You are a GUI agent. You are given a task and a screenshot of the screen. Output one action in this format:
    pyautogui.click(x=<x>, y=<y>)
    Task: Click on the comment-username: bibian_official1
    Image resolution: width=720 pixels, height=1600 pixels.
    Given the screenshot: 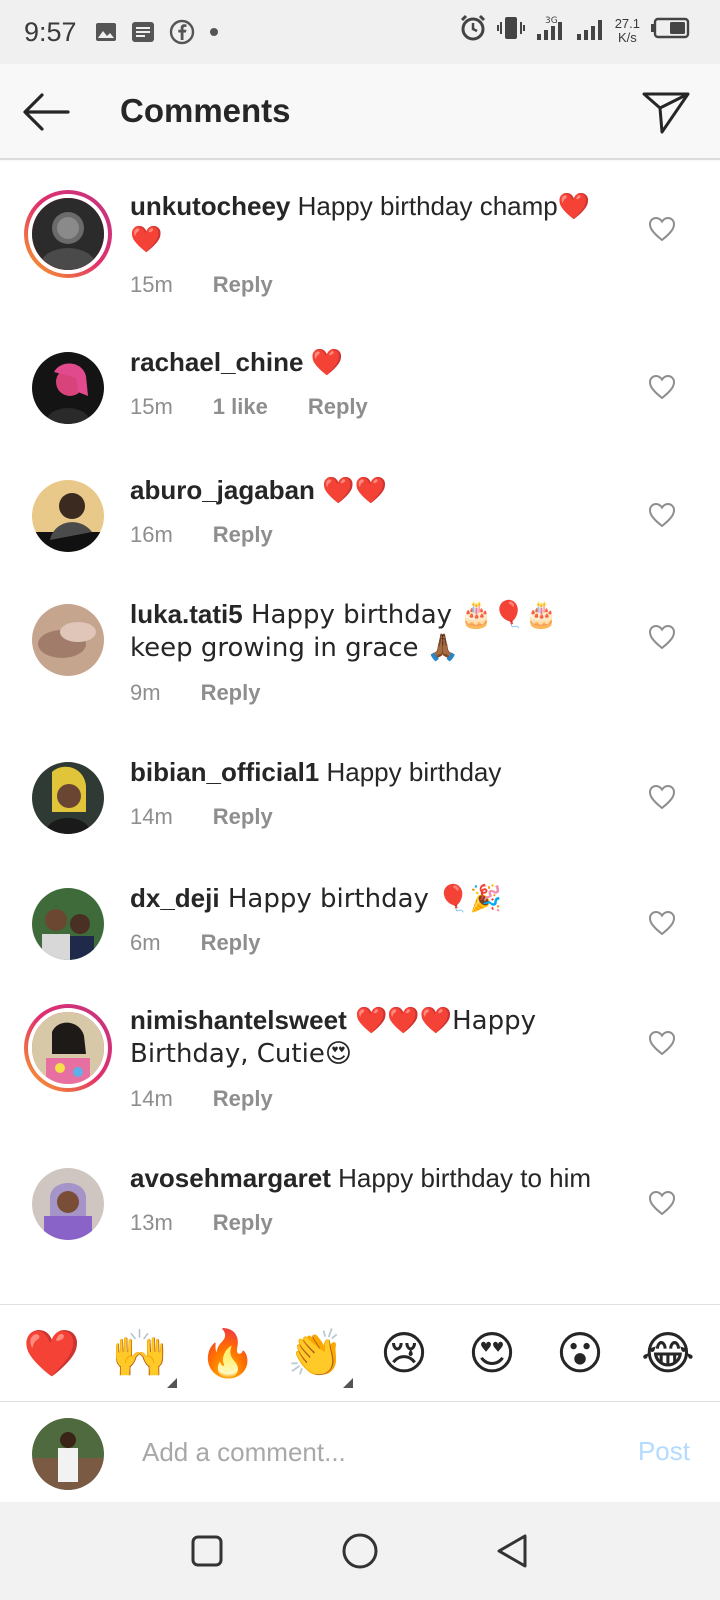 What is the action you would take?
    pyautogui.click(x=224, y=772)
    